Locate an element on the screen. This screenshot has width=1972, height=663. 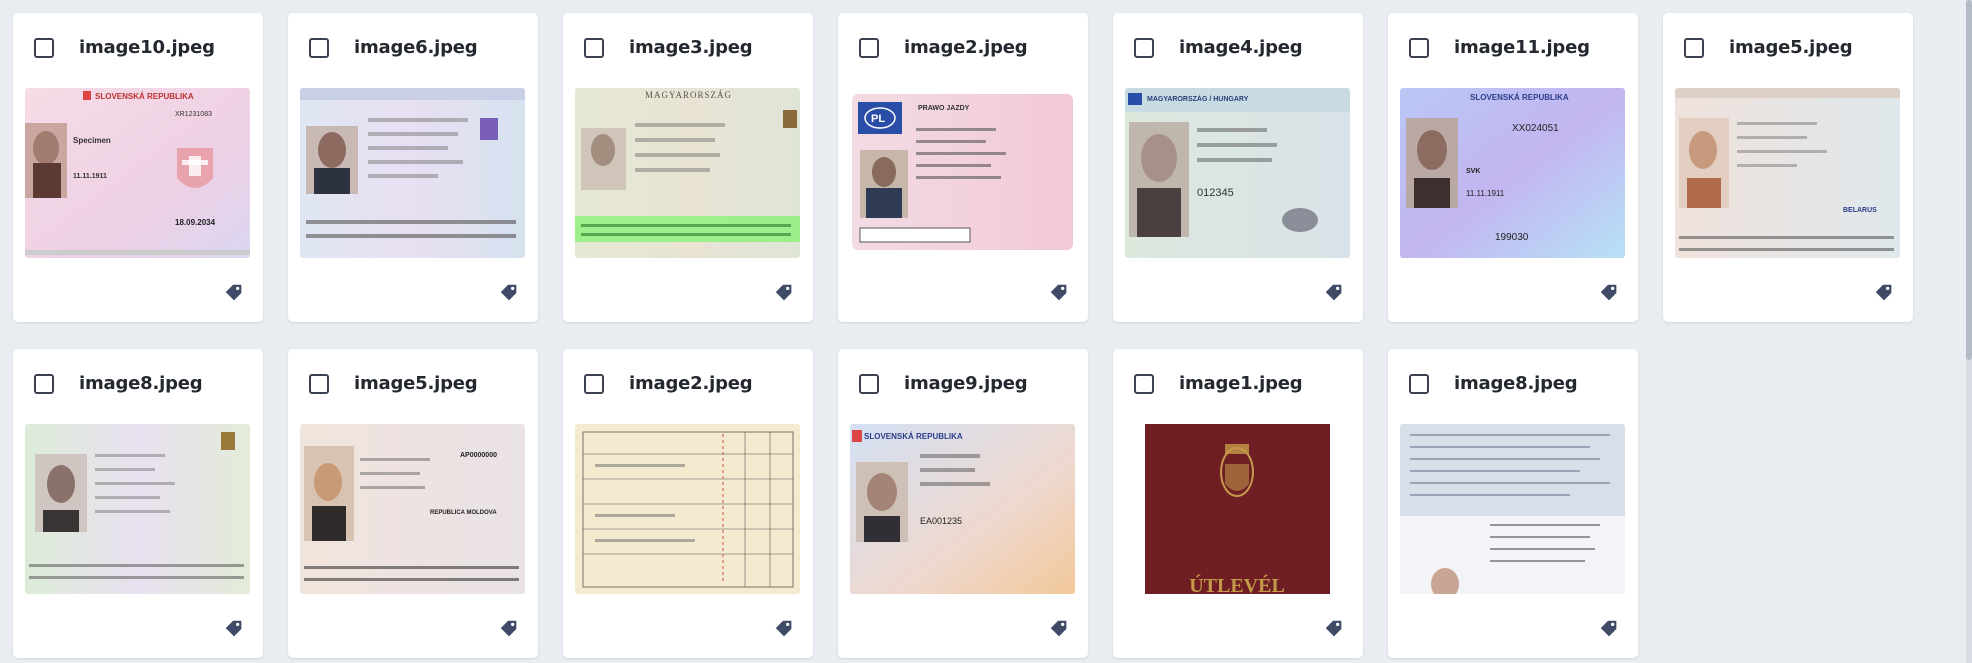
filename-label: image10.jpeg is located at coordinates (147, 47).